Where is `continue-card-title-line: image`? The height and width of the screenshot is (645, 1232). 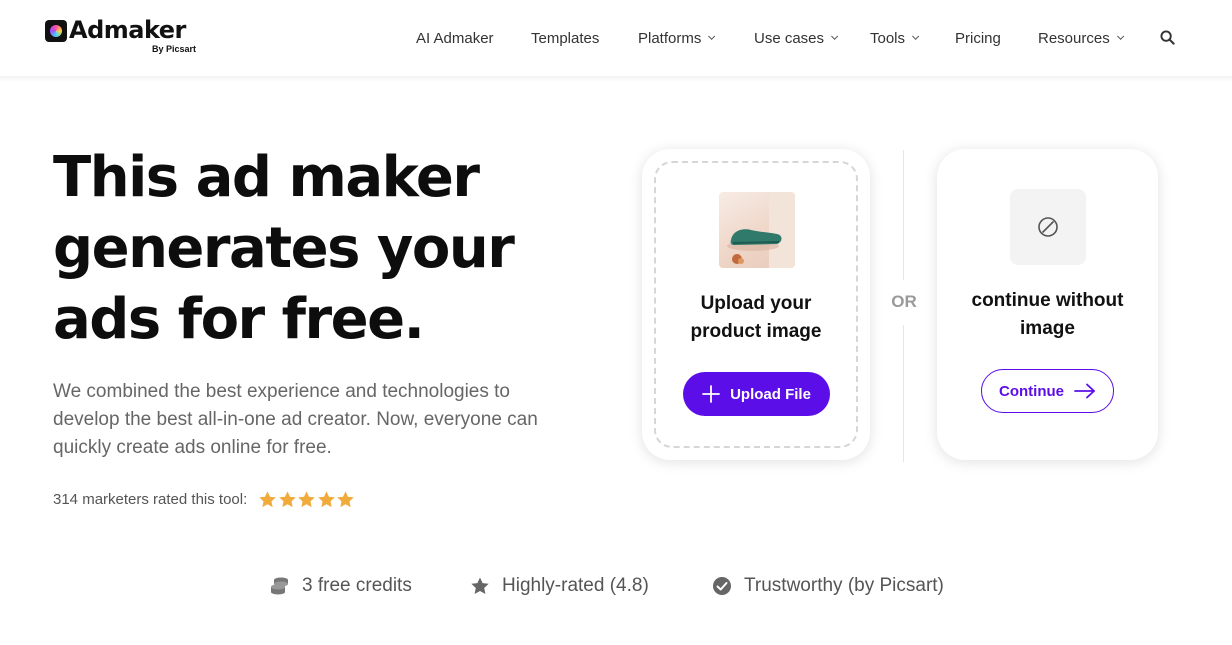 continue-card-title-line: image is located at coordinates (1047, 328).